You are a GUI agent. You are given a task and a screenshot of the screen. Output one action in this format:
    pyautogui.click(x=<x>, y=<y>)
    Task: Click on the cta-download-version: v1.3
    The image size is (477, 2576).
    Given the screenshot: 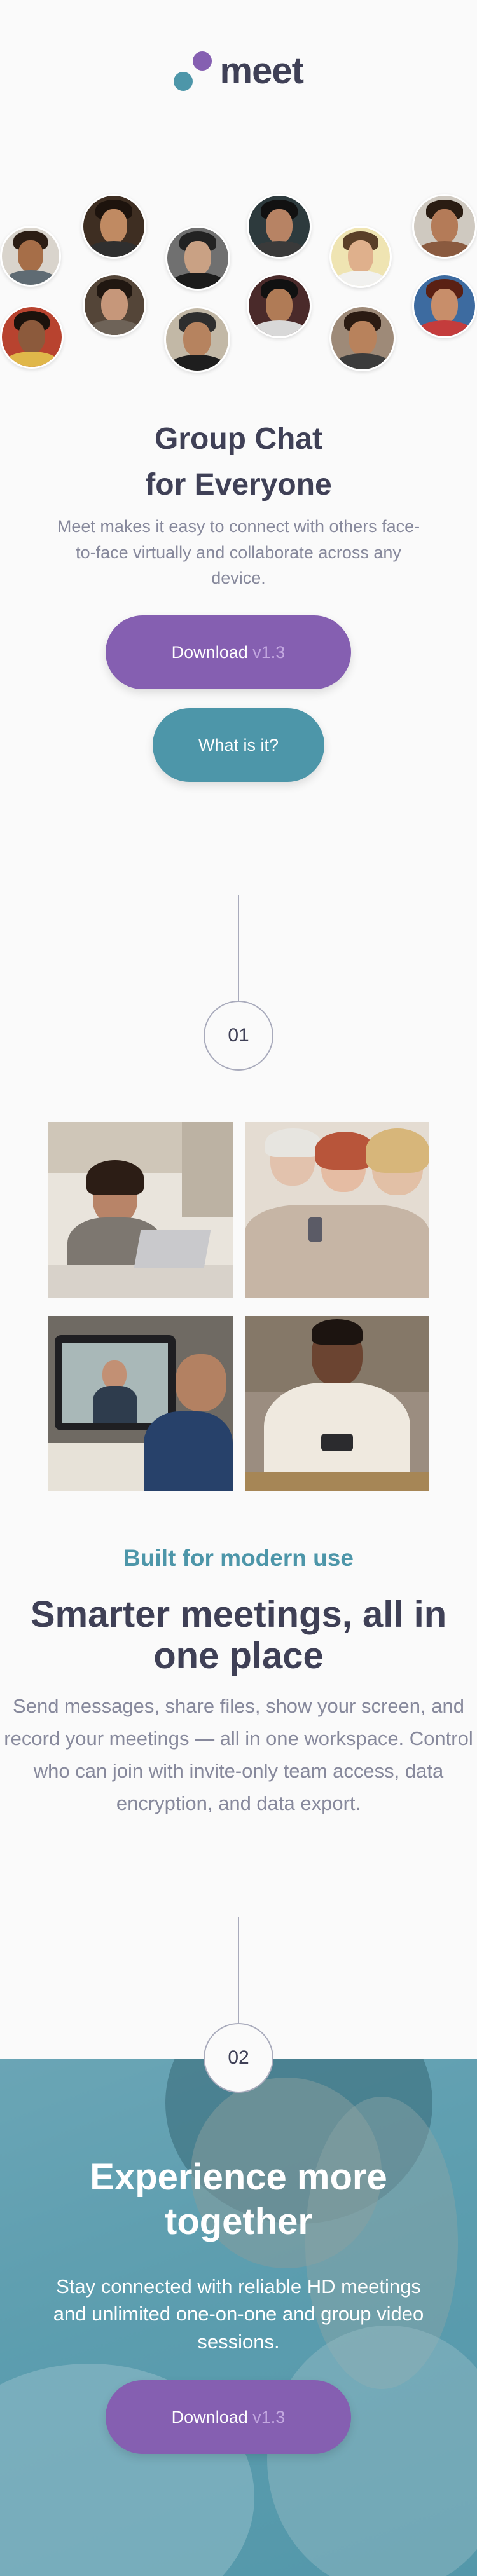 What is the action you would take?
    pyautogui.click(x=269, y=2417)
    